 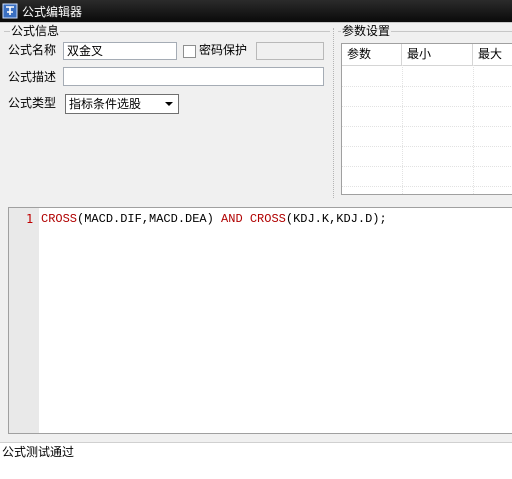 What do you see at coordinates (256, 11) in the screenshot?
I see `title-bar: 公式编辑器` at bounding box center [256, 11].